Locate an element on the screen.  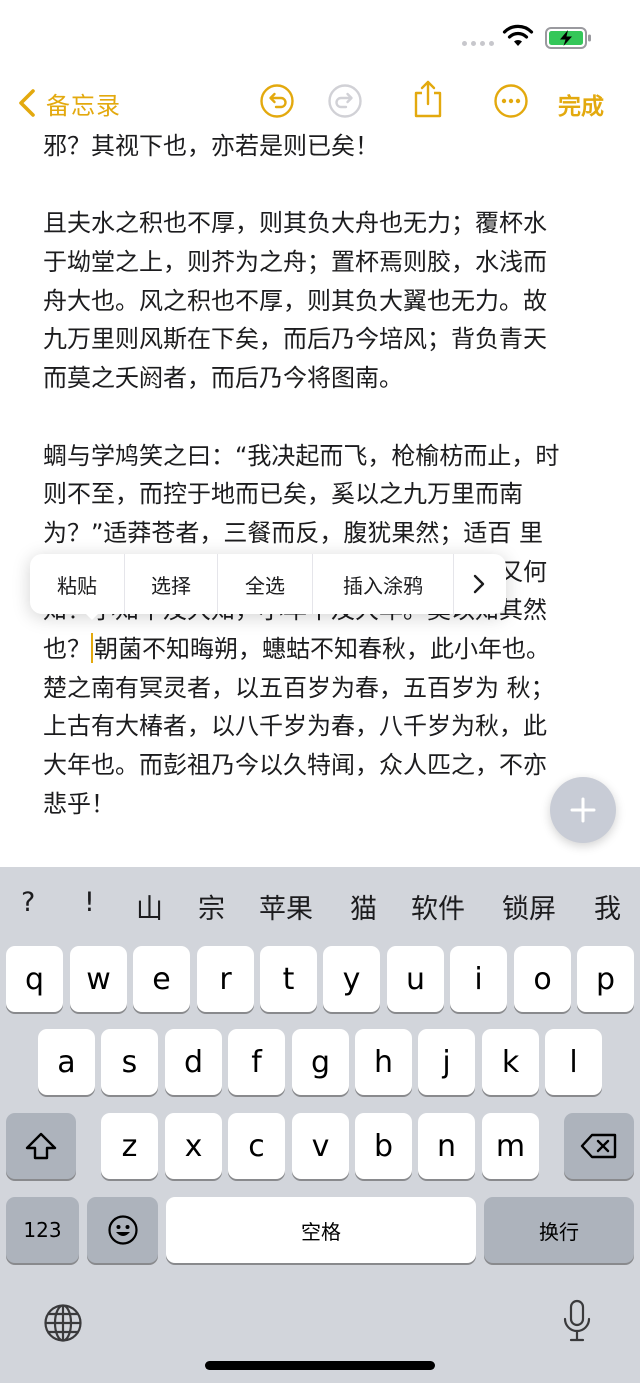
note-line: 于坳堂之上，则芥为之舟；置杯焉则胶，水浅而 is located at coordinates (295, 262).